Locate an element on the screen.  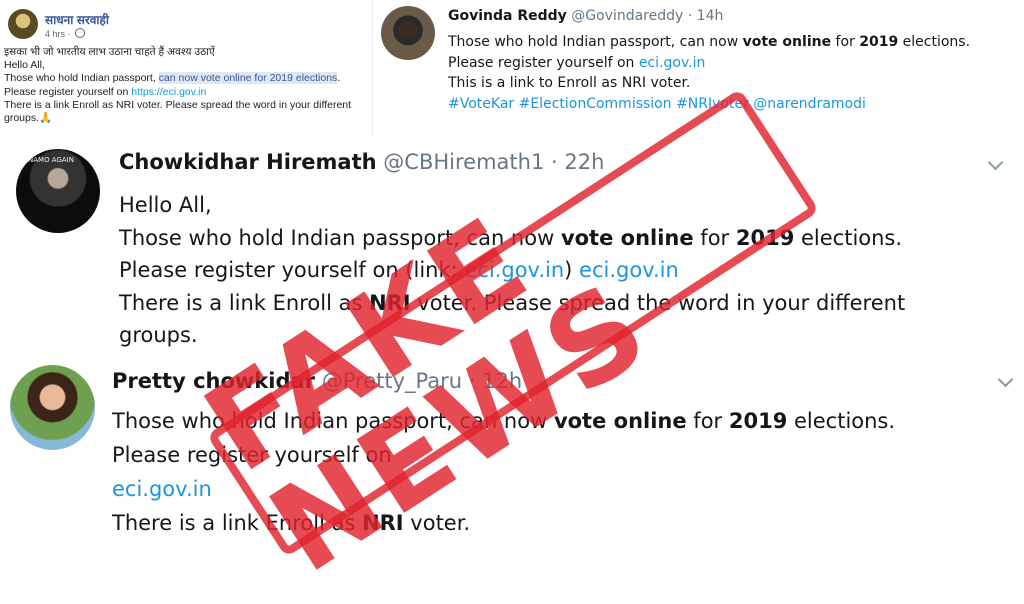
eci-link: https://eci.gov.in is located at coordinates (168, 92).